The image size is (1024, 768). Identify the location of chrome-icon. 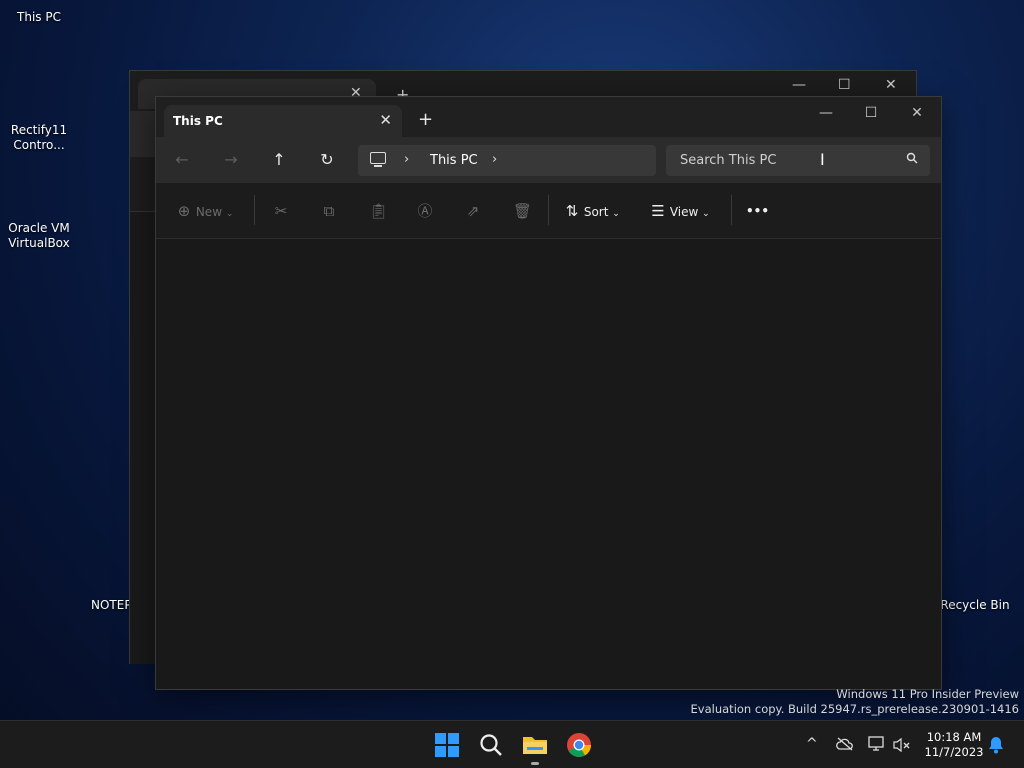
(579, 745).